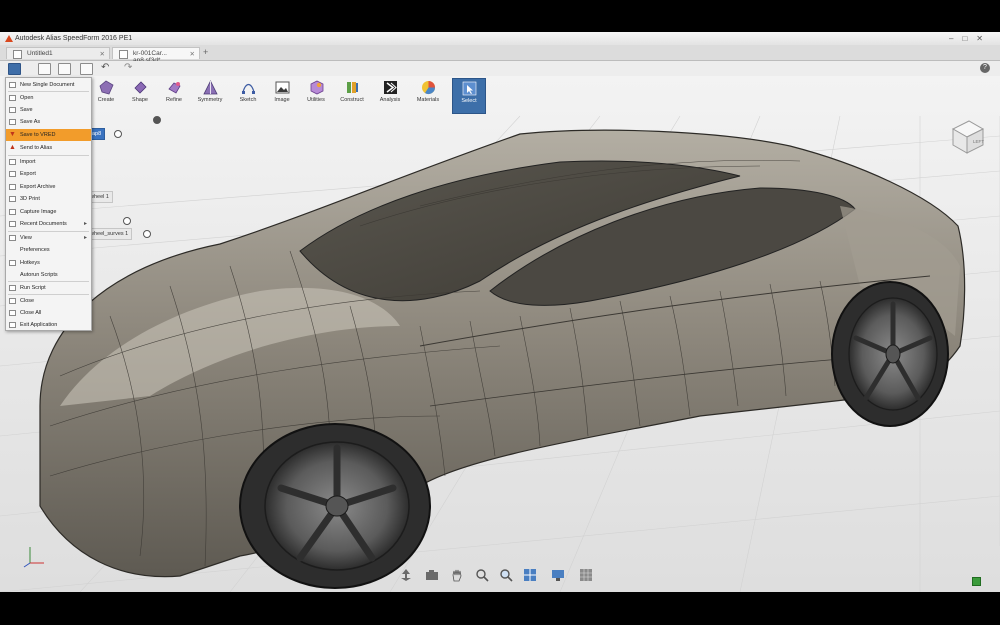  I want to click on menu-item-save-as: Save As, so click(48, 122).